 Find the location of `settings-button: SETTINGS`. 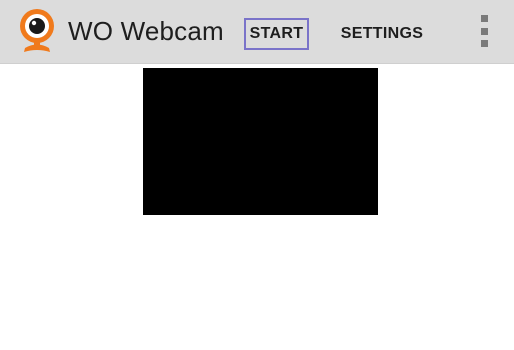

settings-button: SETTINGS is located at coordinates (382, 34).